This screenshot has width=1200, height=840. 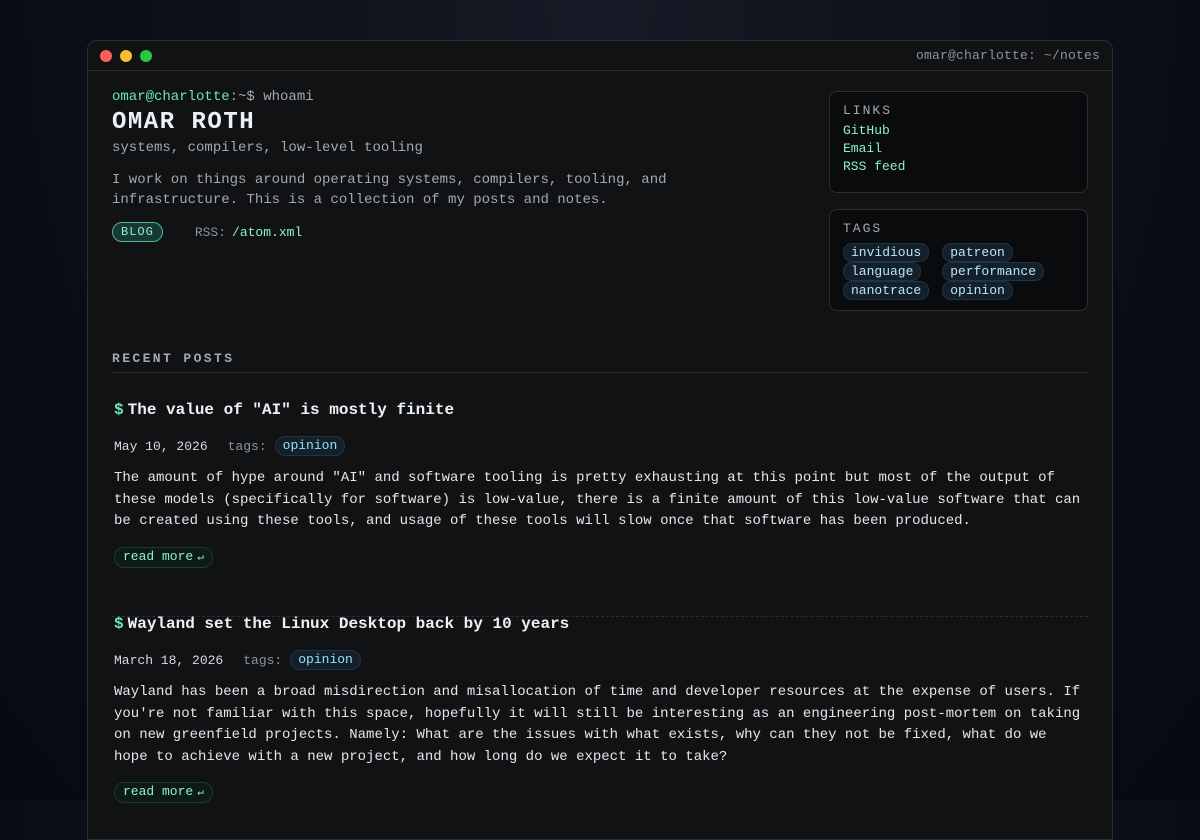 What do you see at coordinates (432, 232) in the screenshot?
I see `hero-meta: BLOG RSS: /atom.xml` at bounding box center [432, 232].